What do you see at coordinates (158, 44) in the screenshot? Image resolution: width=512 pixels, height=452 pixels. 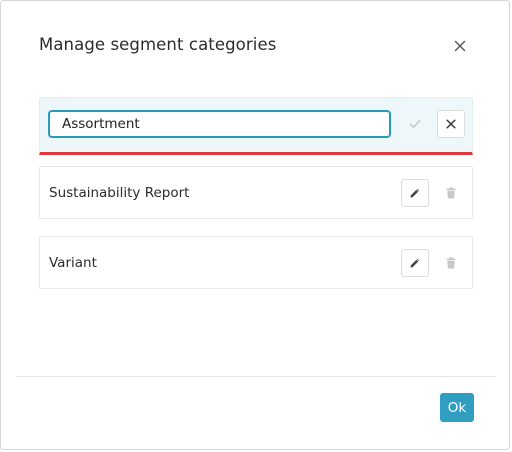 I see `dialog-title: Manage segment categories` at bounding box center [158, 44].